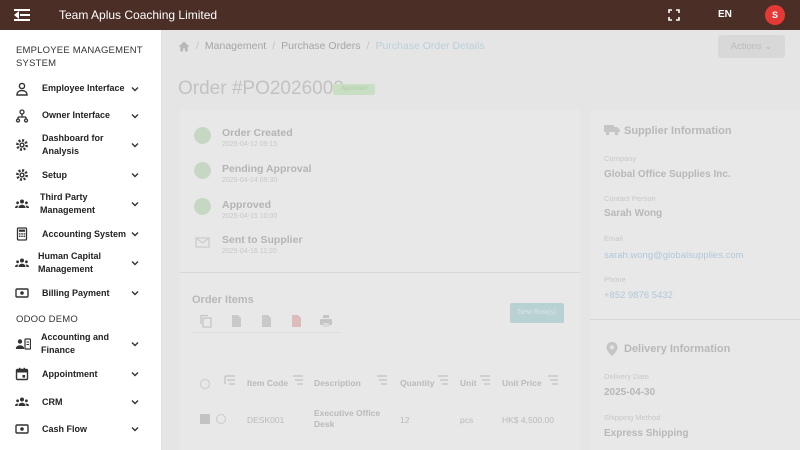 This screenshot has width=800, height=450. Describe the element at coordinates (70, 262) in the screenshot. I see `sidebar-item-label: Human Capital Management` at that location.